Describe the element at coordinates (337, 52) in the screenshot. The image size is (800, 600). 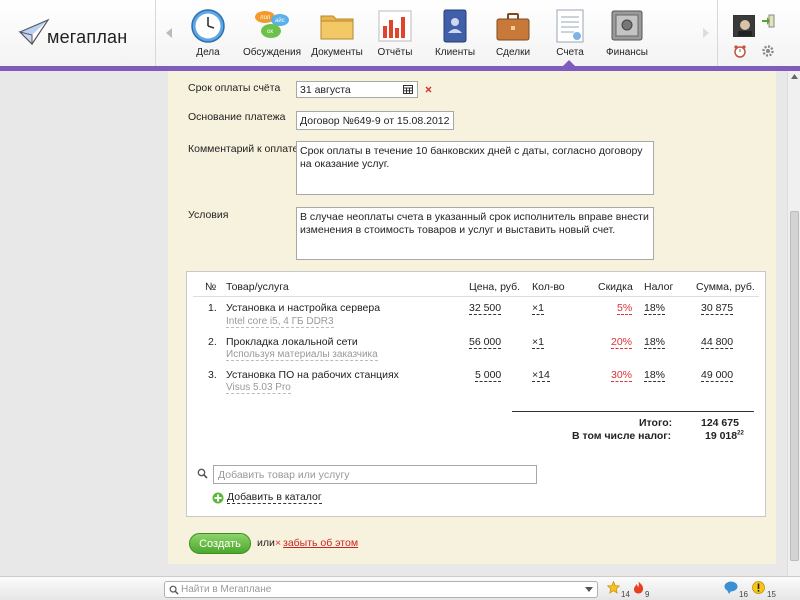
I see `nav-label: Документы` at that location.